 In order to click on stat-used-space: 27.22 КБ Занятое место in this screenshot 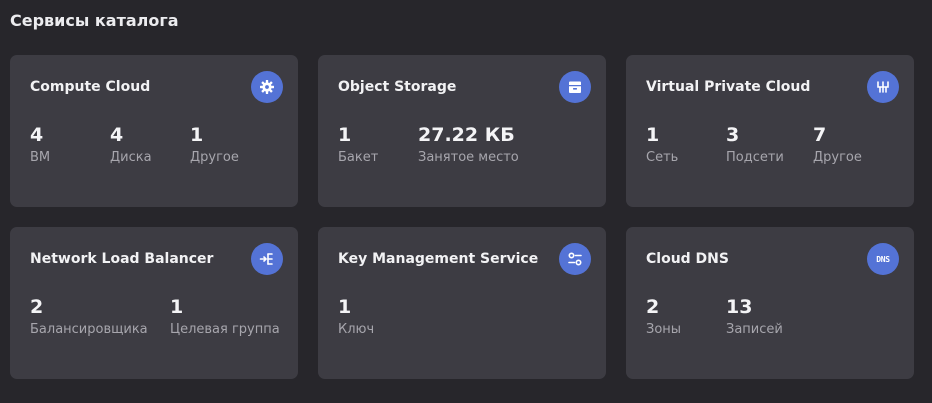, I will do `click(468, 144)`.